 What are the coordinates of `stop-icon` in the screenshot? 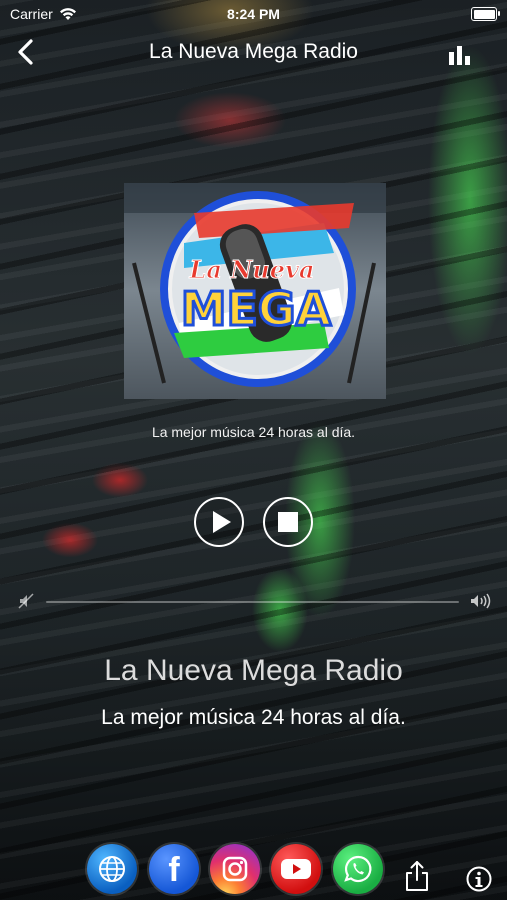 It's located at (288, 522).